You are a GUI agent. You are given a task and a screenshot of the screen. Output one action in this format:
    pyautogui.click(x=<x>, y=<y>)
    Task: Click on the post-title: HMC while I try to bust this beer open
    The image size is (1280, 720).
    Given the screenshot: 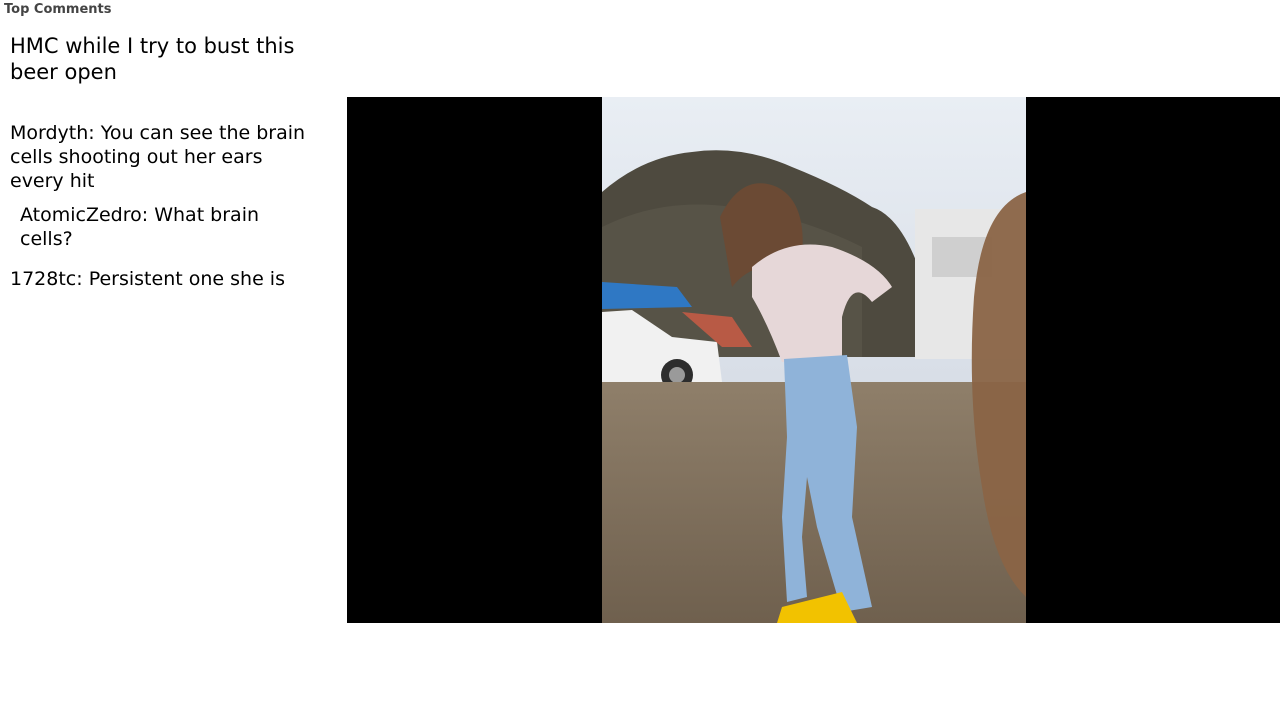 What is the action you would take?
    pyautogui.click(x=152, y=59)
    